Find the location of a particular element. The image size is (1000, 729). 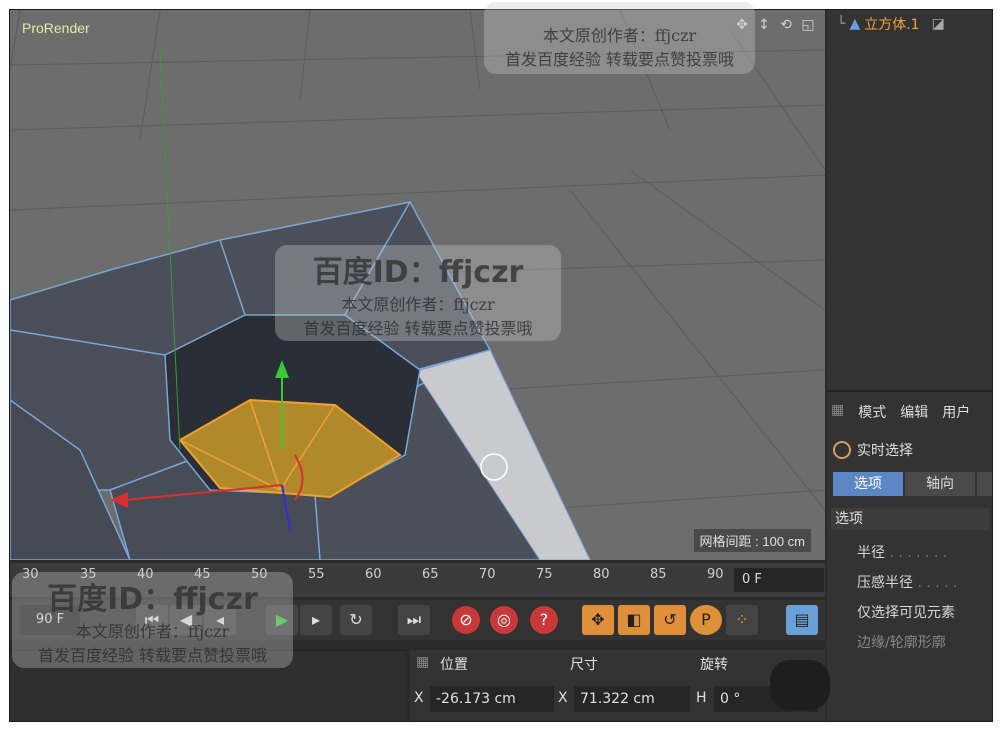

prev-frame-icon: ◂ is located at coordinates (220, 620).